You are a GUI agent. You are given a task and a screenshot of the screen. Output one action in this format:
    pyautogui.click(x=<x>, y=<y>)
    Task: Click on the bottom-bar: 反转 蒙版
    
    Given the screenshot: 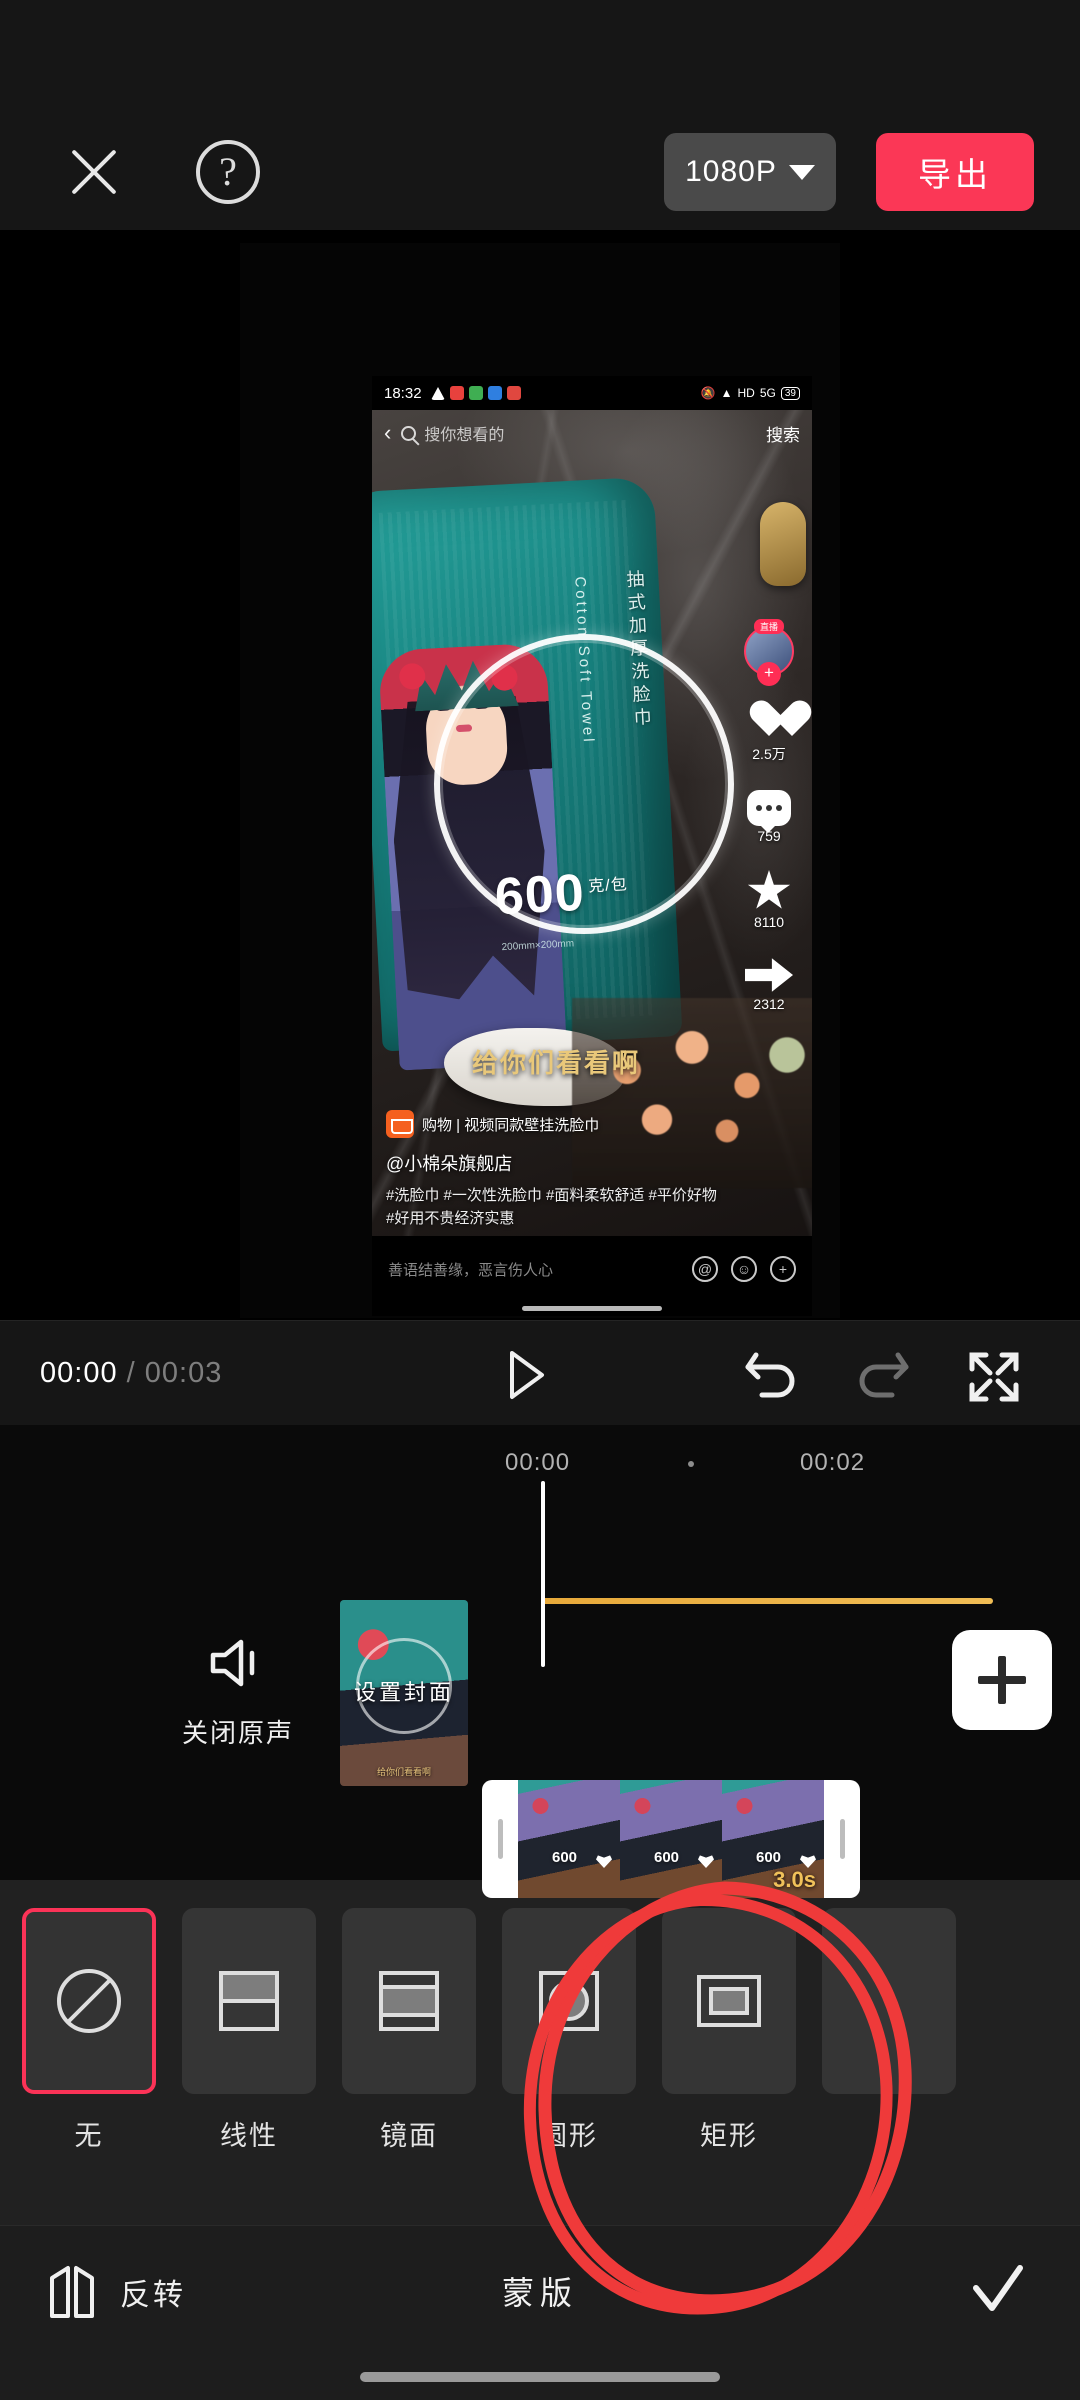 What is the action you would take?
    pyautogui.click(x=540, y=2312)
    